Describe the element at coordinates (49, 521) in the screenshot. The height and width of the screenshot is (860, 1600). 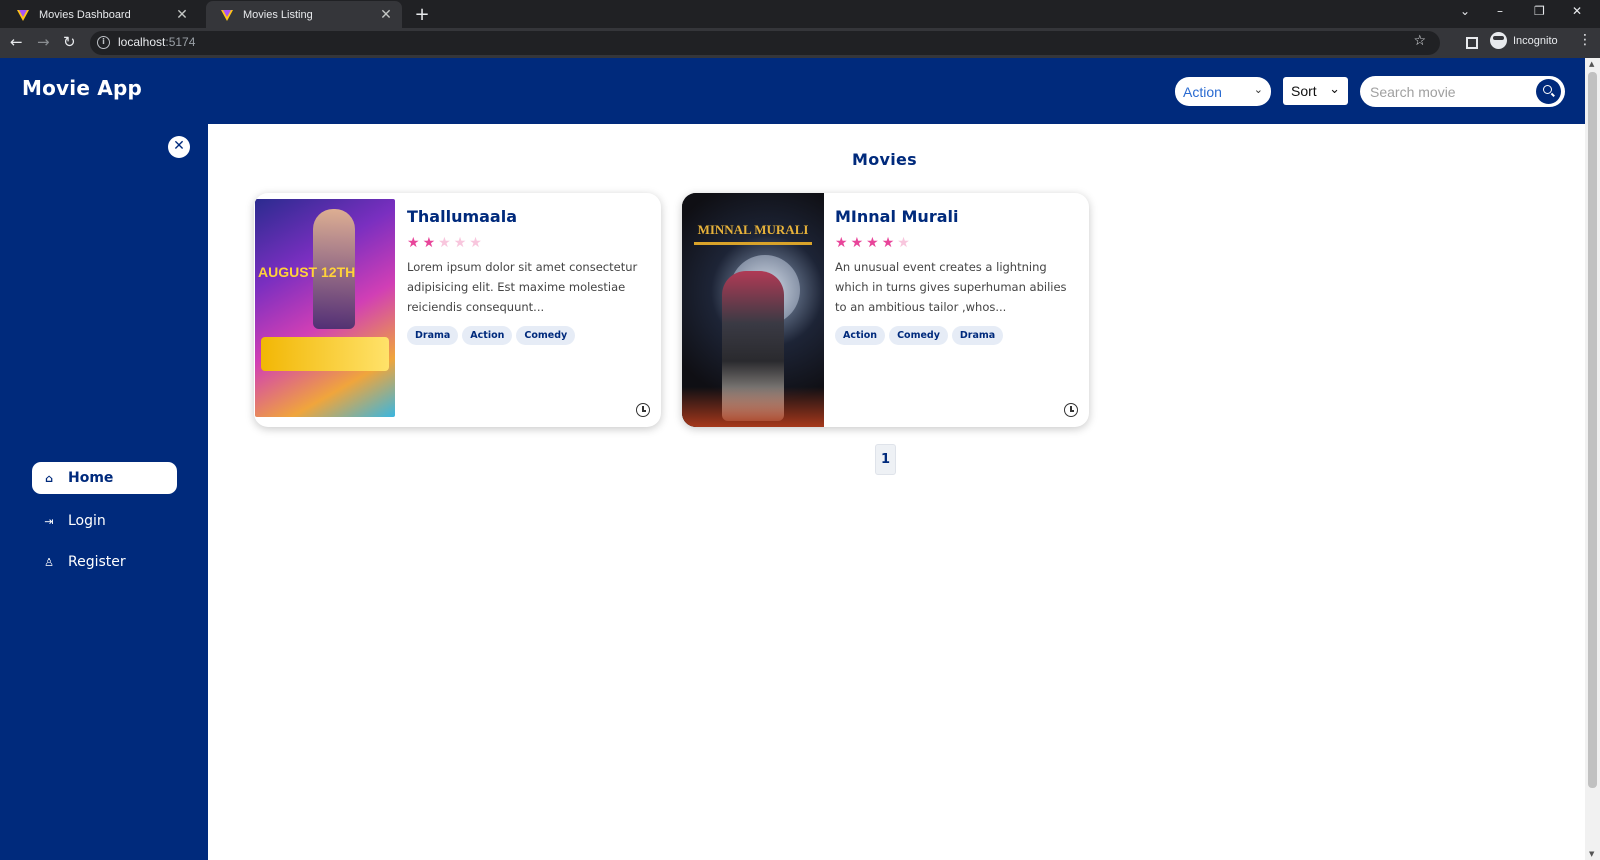
I see `login-icon: ⇥` at that location.